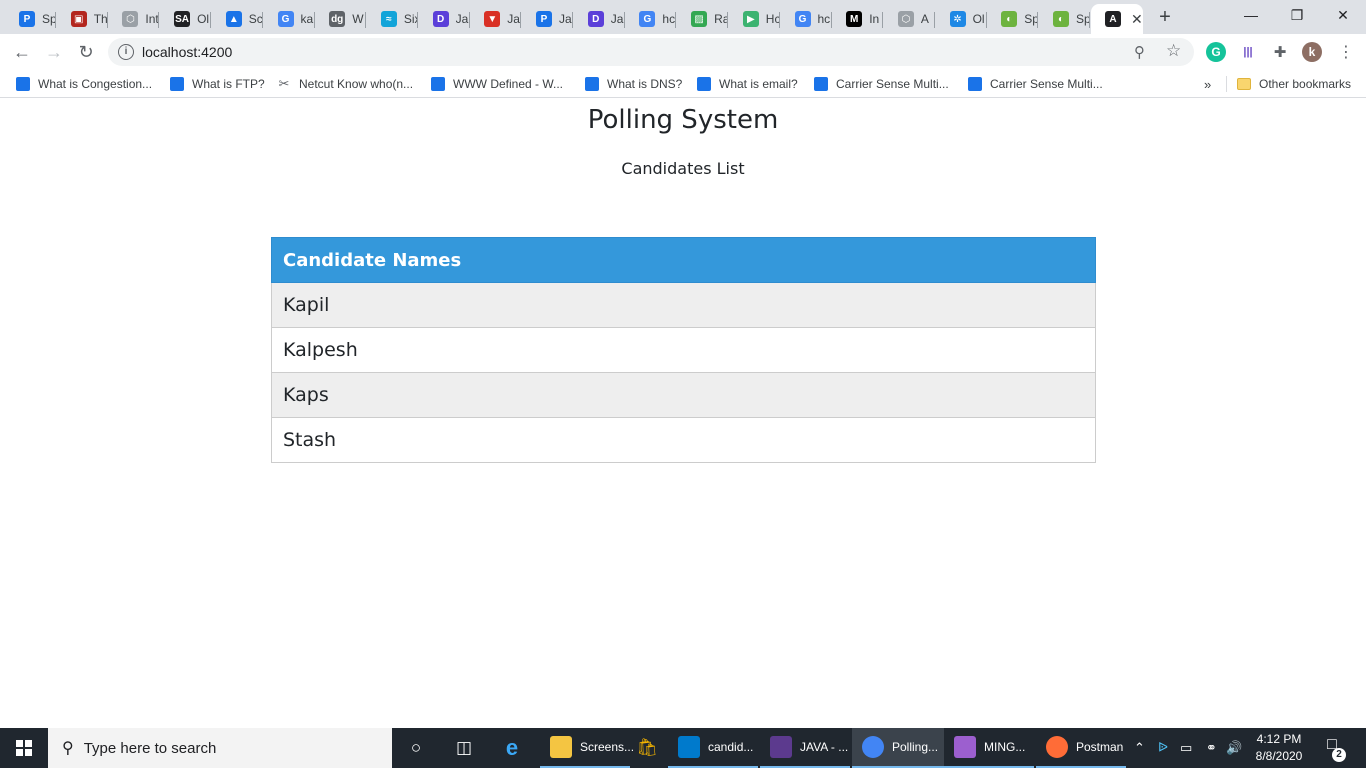  What do you see at coordinates (651, 52) in the screenshot?
I see `address-bar: i localhost:4200 ⚲ ☆` at bounding box center [651, 52].